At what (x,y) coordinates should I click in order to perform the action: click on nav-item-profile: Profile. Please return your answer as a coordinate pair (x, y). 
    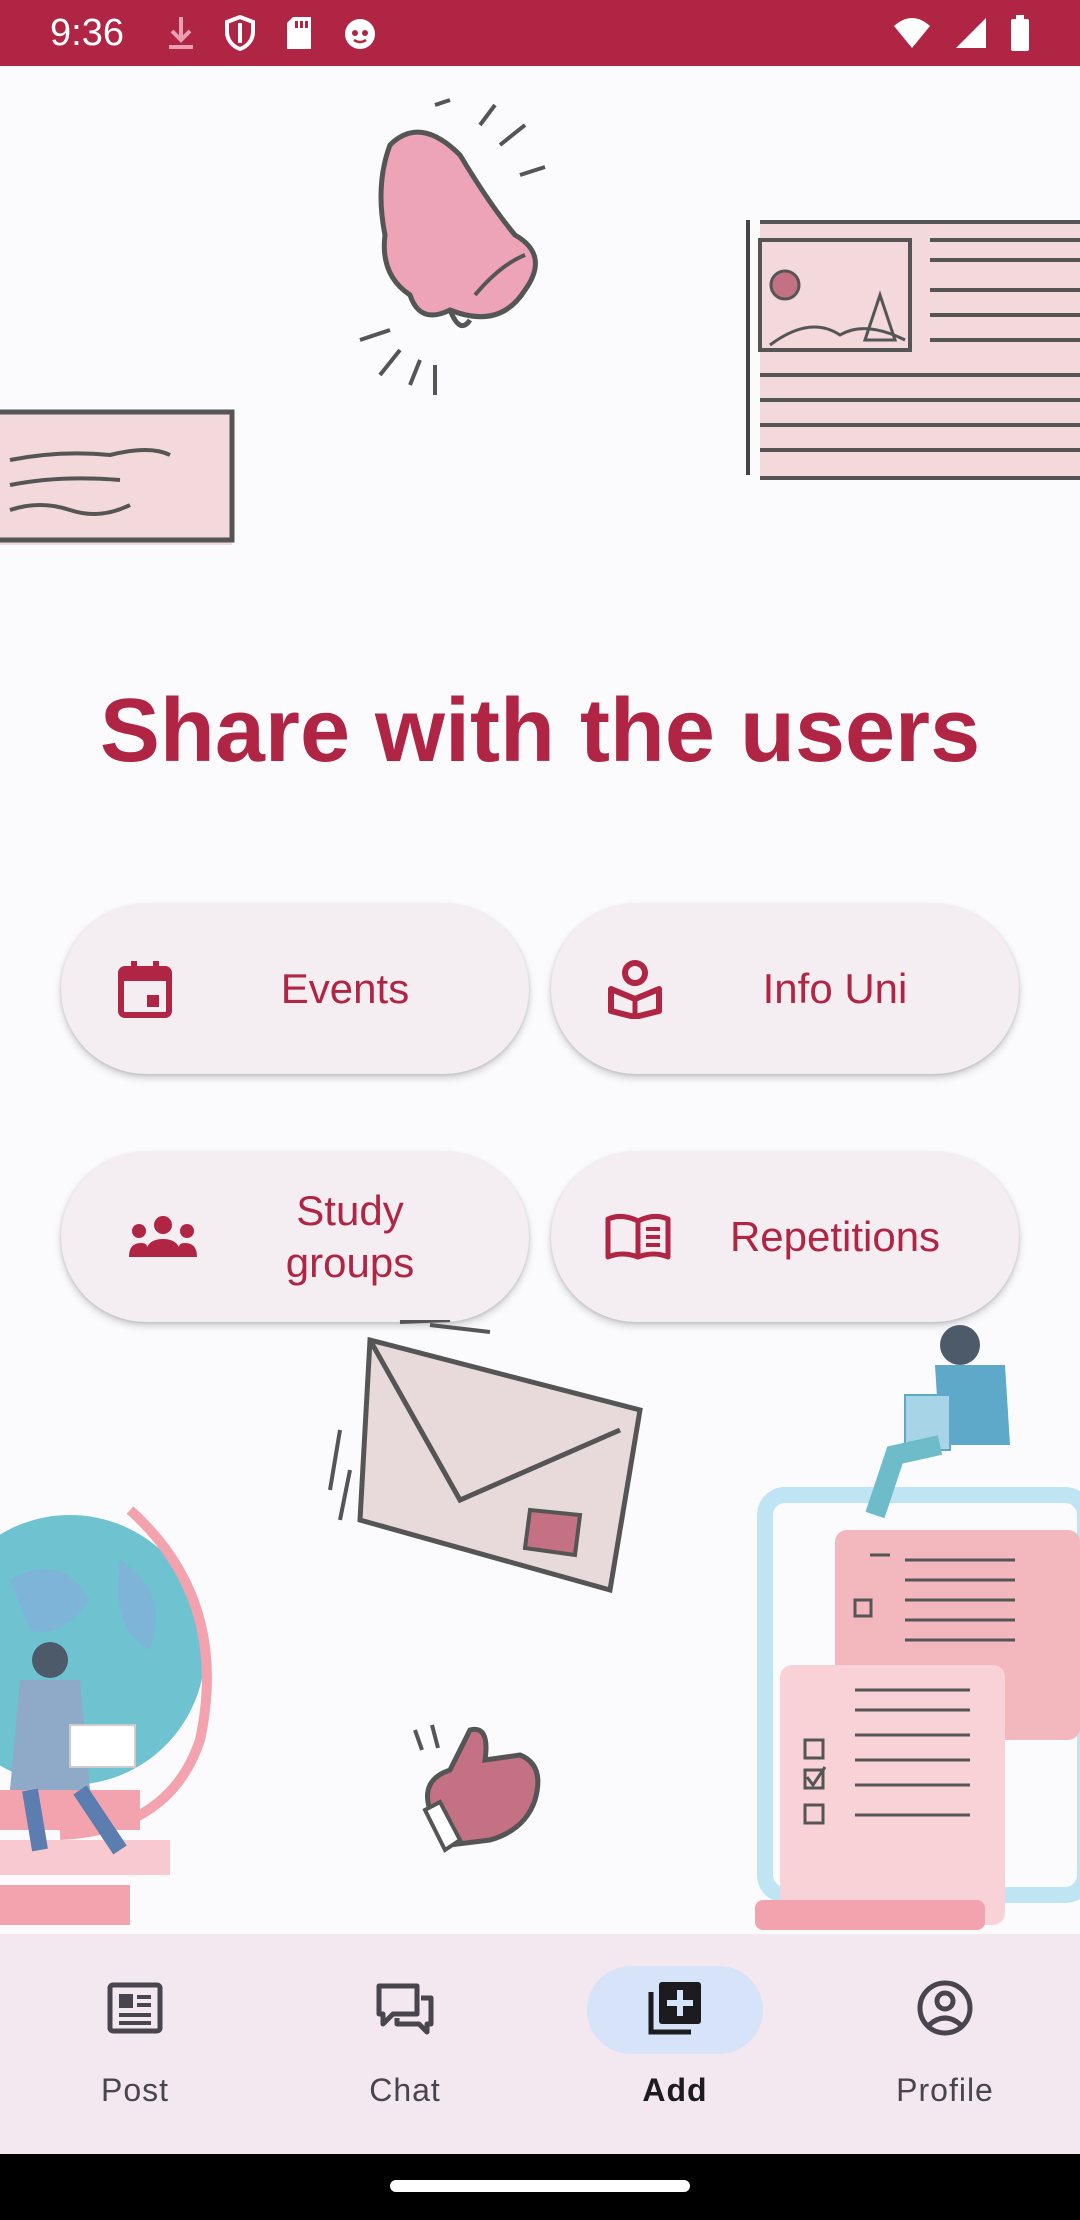
    Looking at the image, I should click on (945, 2044).